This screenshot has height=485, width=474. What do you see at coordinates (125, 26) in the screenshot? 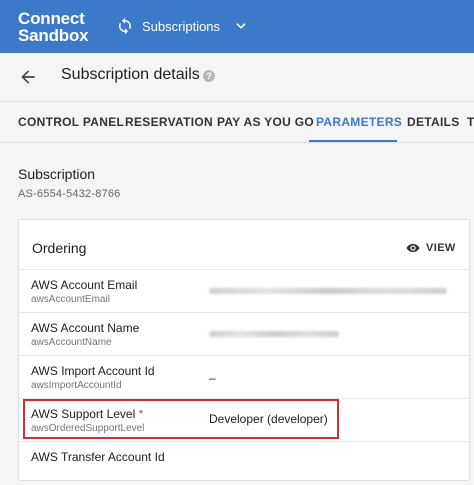
I see `sync-icon` at bounding box center [125, 26].